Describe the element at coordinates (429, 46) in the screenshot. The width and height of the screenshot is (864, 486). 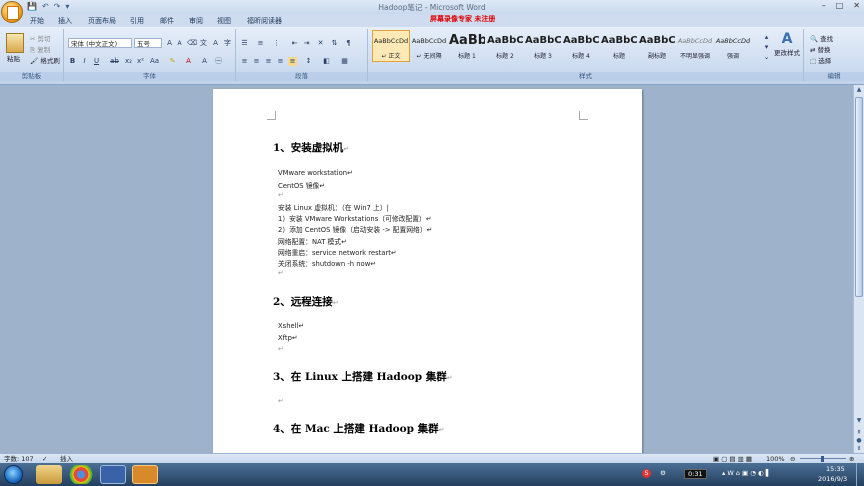
I see `style-no-spacing: AaBbCcDd ↵ 无间隔` at that location.